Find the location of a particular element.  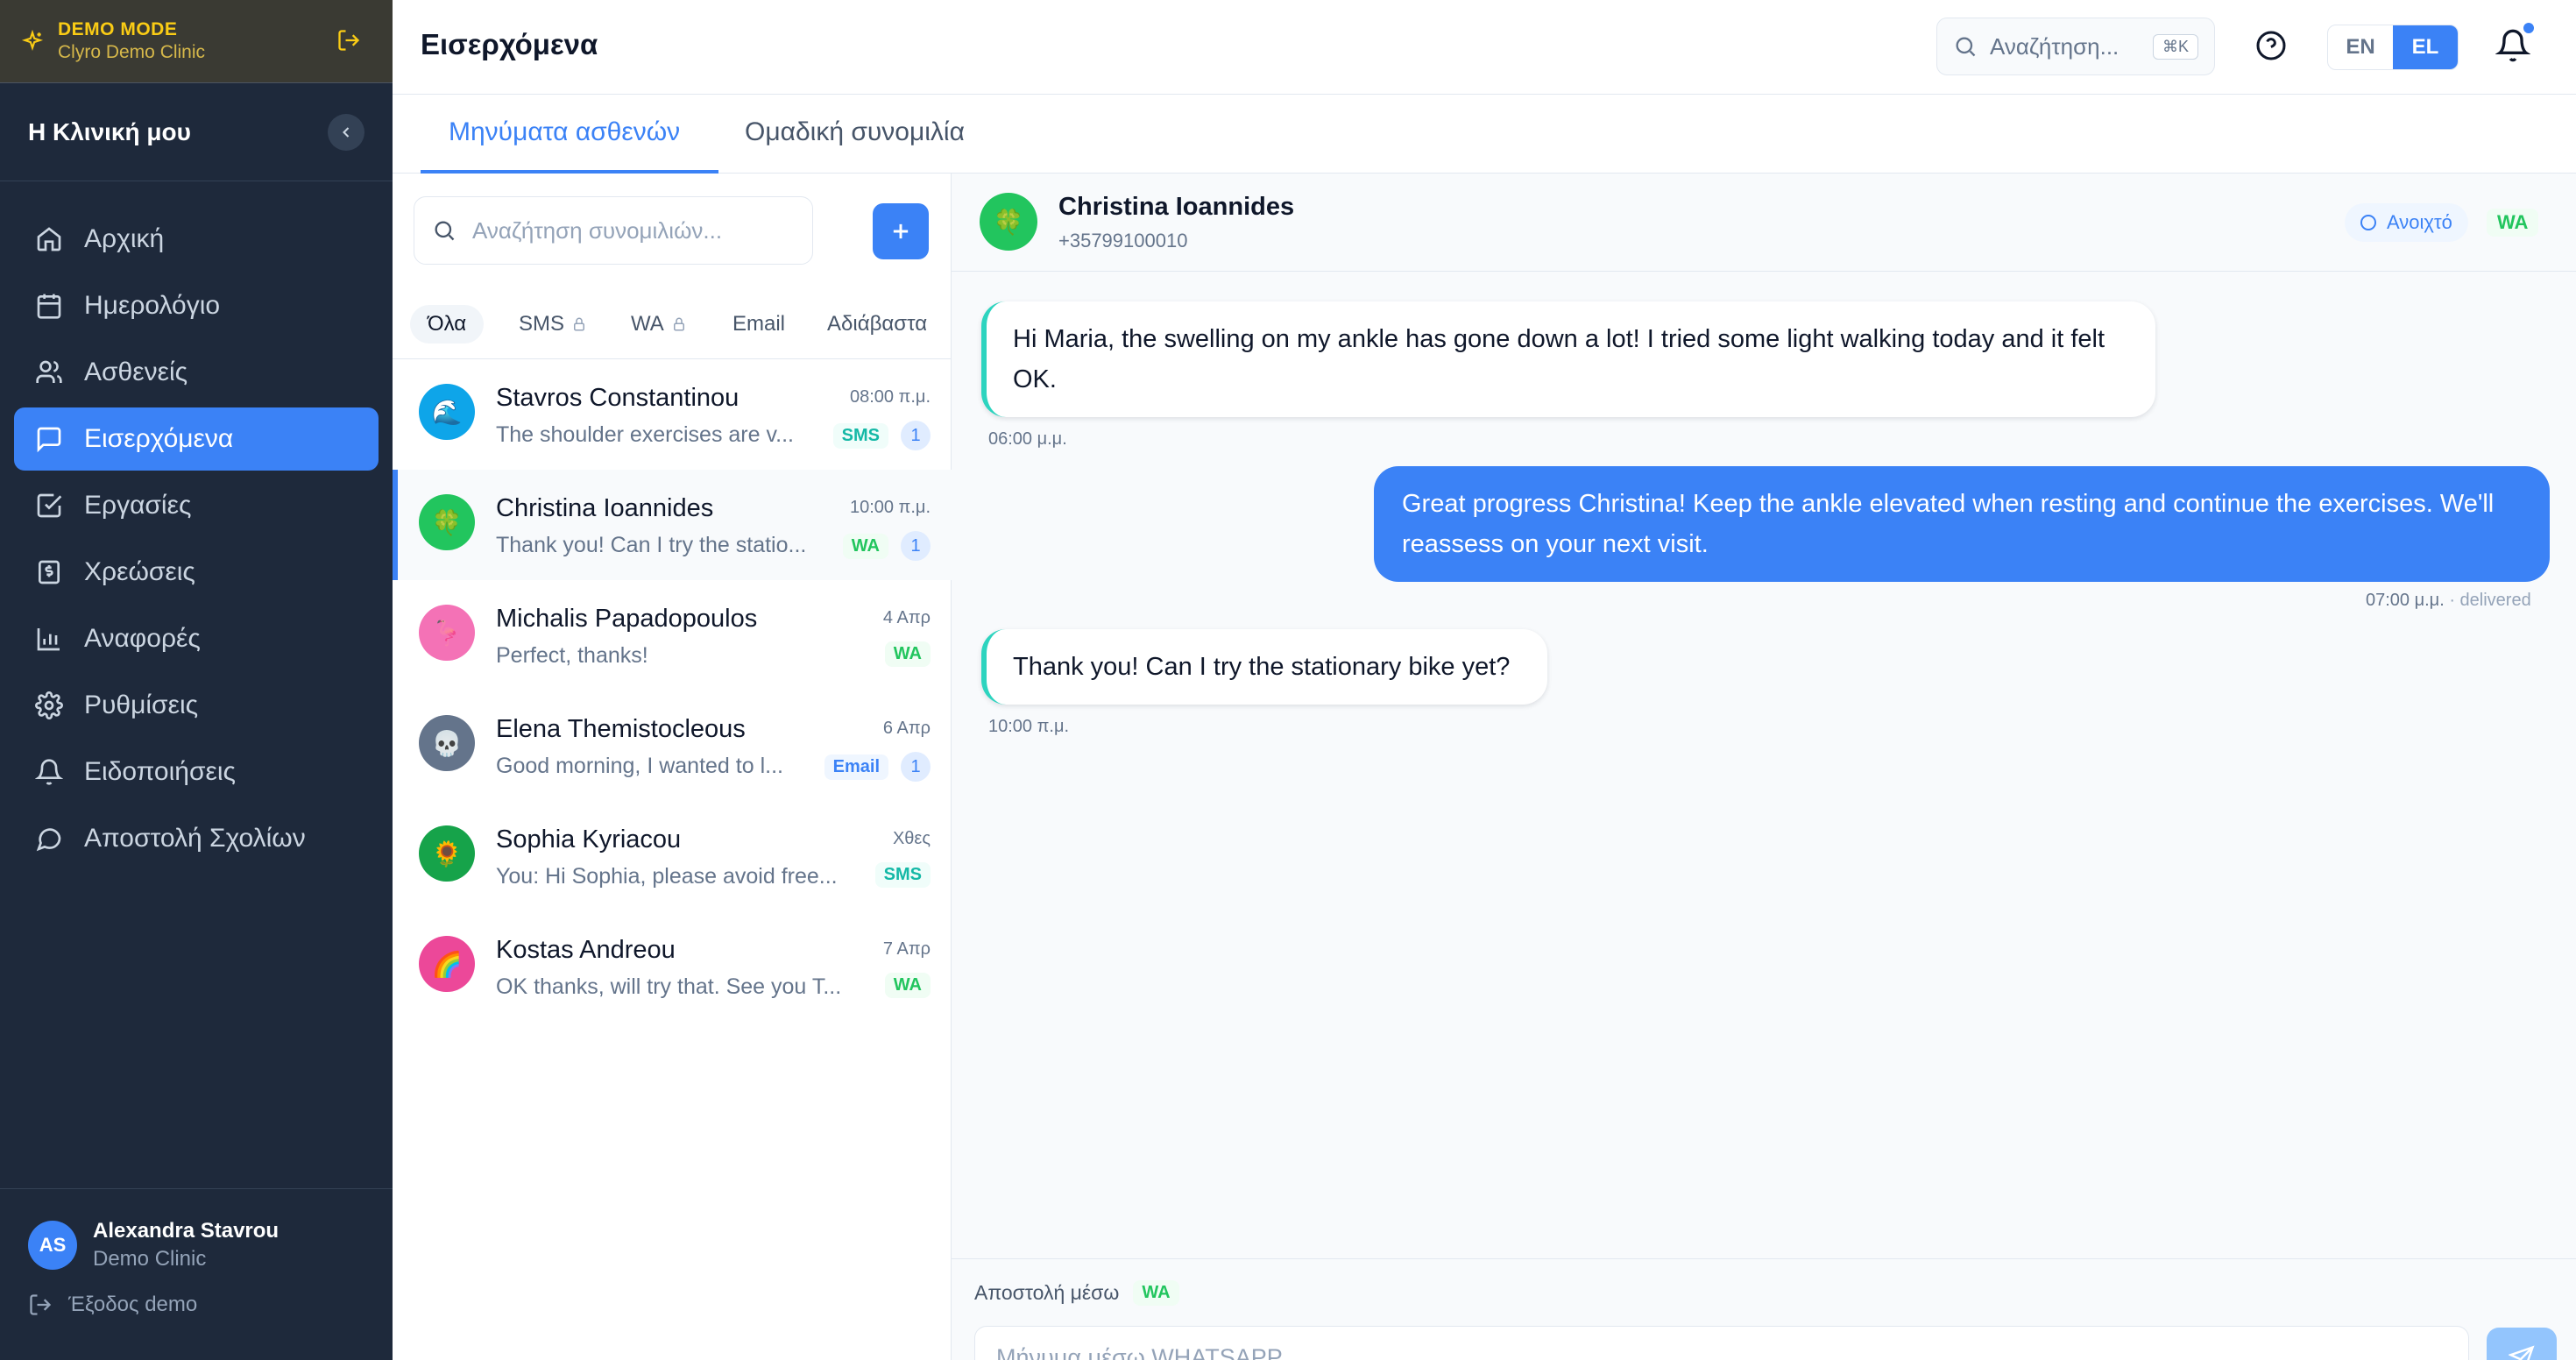

global-search: Αναζήτηση... ⌘K is located at coordinates (2075, 46).